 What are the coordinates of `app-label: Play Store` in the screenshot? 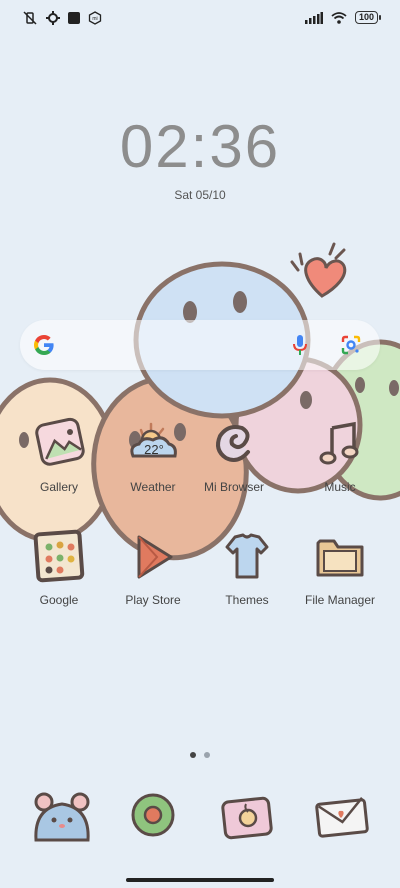 It's located at (153, 600).